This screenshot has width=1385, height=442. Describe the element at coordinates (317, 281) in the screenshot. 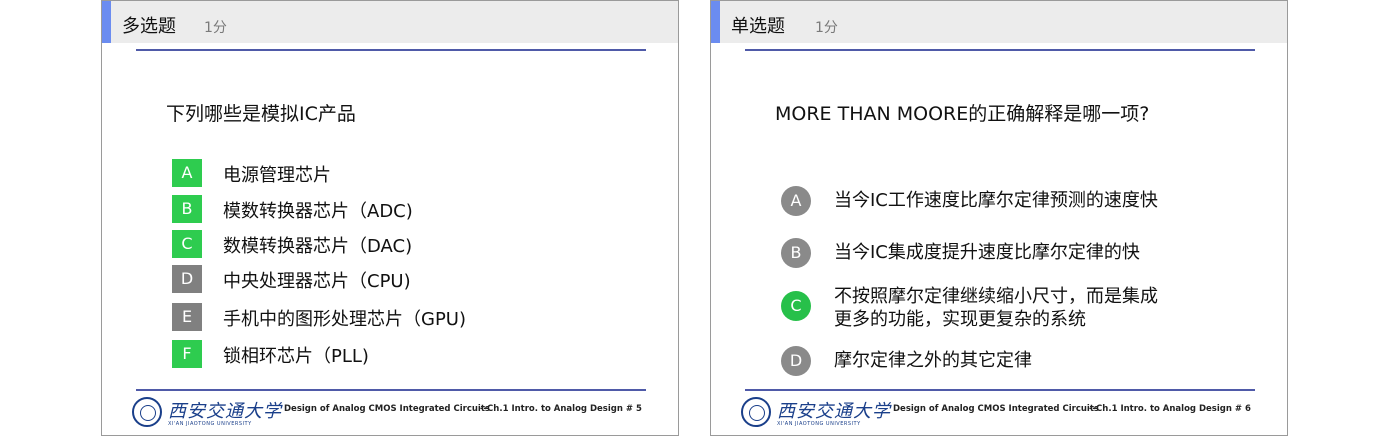

I see `option-text: 中央处理器芯片（CPU)` at that location.